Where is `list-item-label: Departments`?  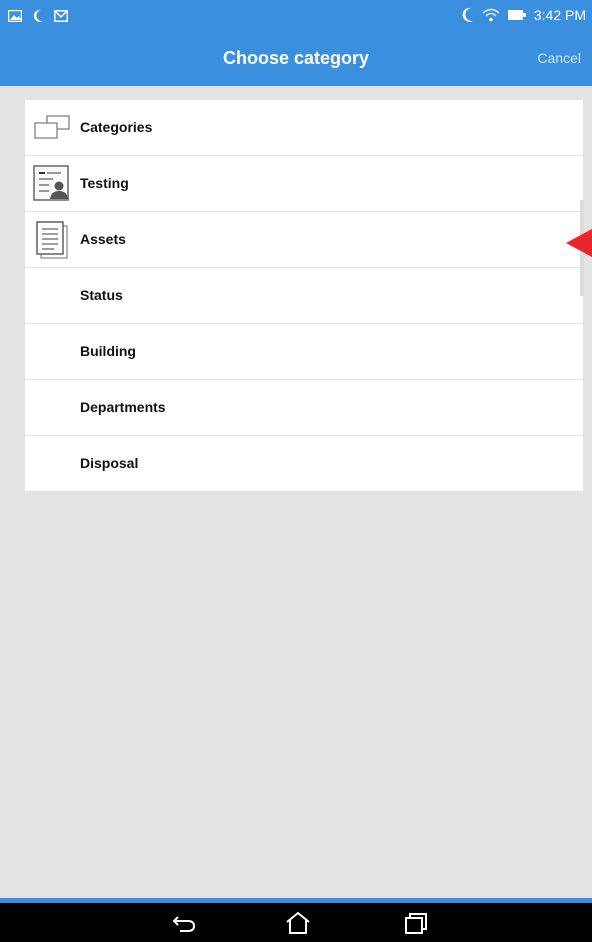
list-item-label: Departments is located at coordinates (123, 407).